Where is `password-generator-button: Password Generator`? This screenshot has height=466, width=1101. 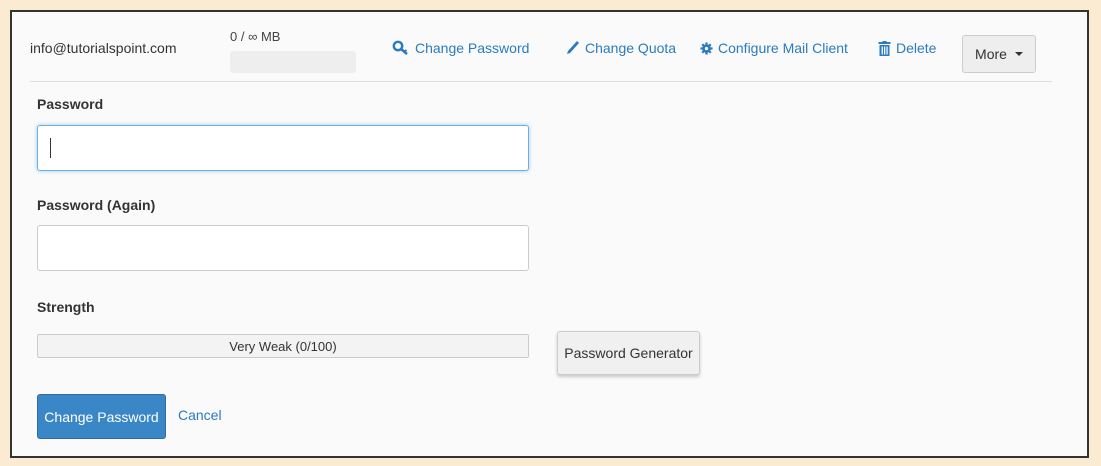 password-generator-button: Password Generator is located at coordinates (628, 353).